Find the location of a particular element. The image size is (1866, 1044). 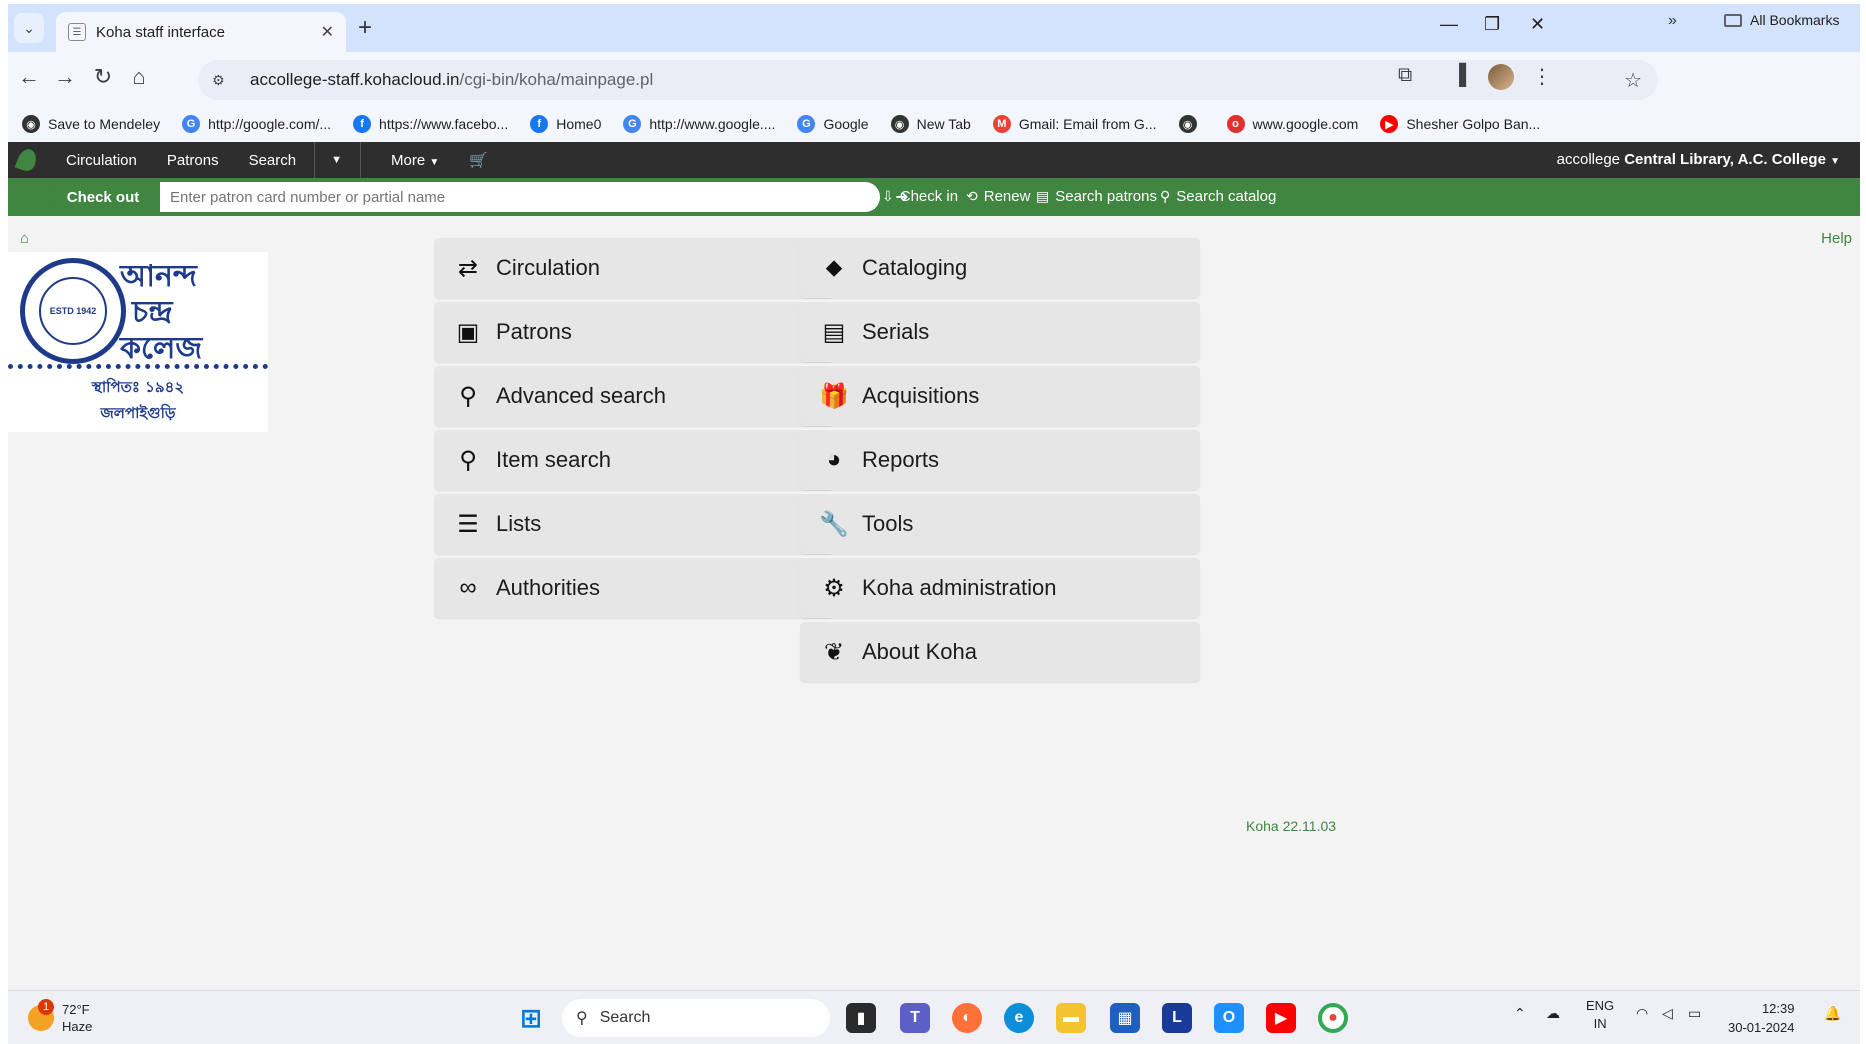

module-cataloging-button: ⬥ Cataloging is located at coordinates (1000, 268).